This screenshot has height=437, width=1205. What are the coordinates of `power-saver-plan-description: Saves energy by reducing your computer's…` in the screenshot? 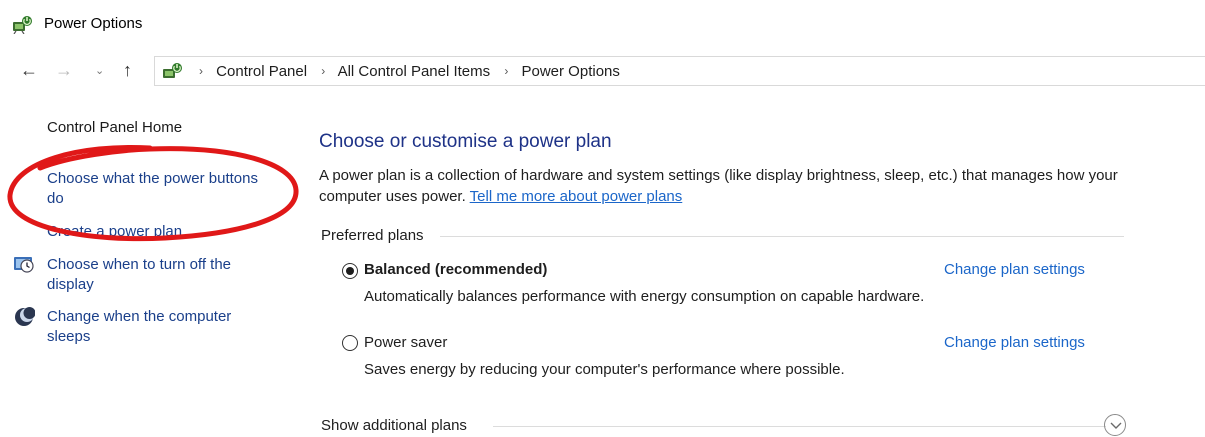 It's located at (604, 369).